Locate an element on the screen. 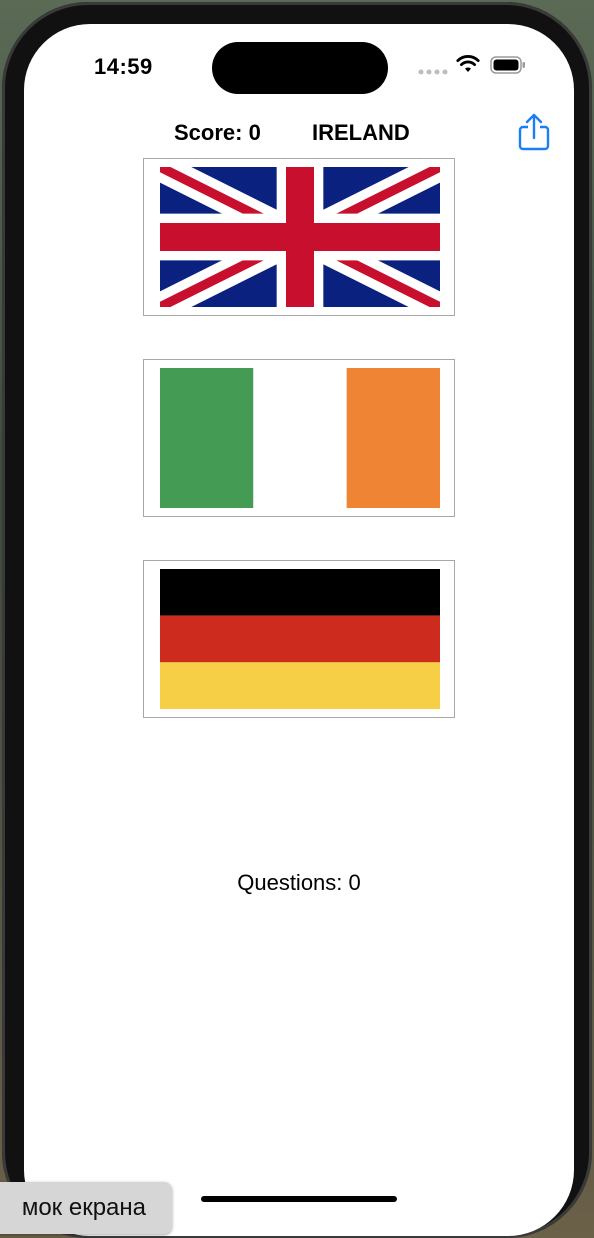 This screenshot has height=1238, width=594. cellular-signal-icon is located at coordinates (433, 72).